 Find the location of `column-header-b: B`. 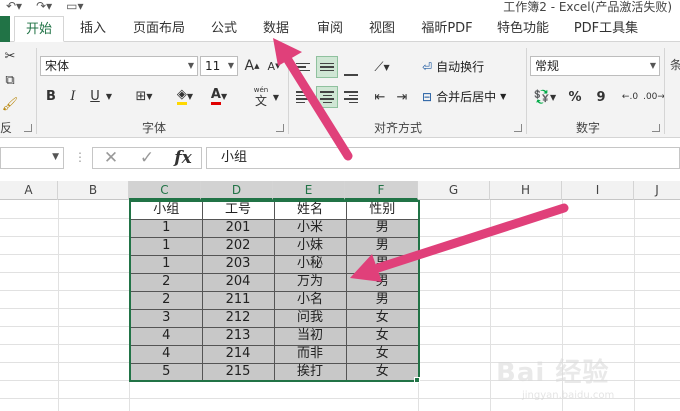

column-header-b: B is located at coordinates (93, 190).